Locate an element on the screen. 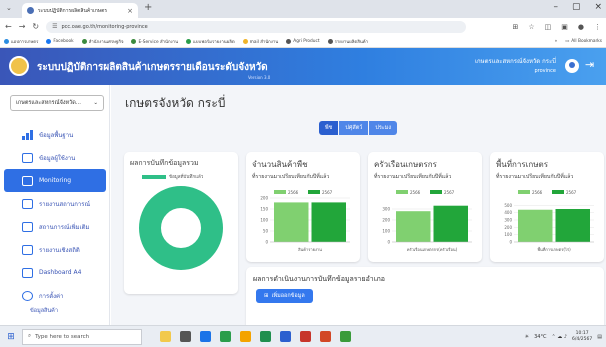 The height and width of the screenshot is (347, 606). tab-search-icon: ⌄ is located at coordinates (9, 8).